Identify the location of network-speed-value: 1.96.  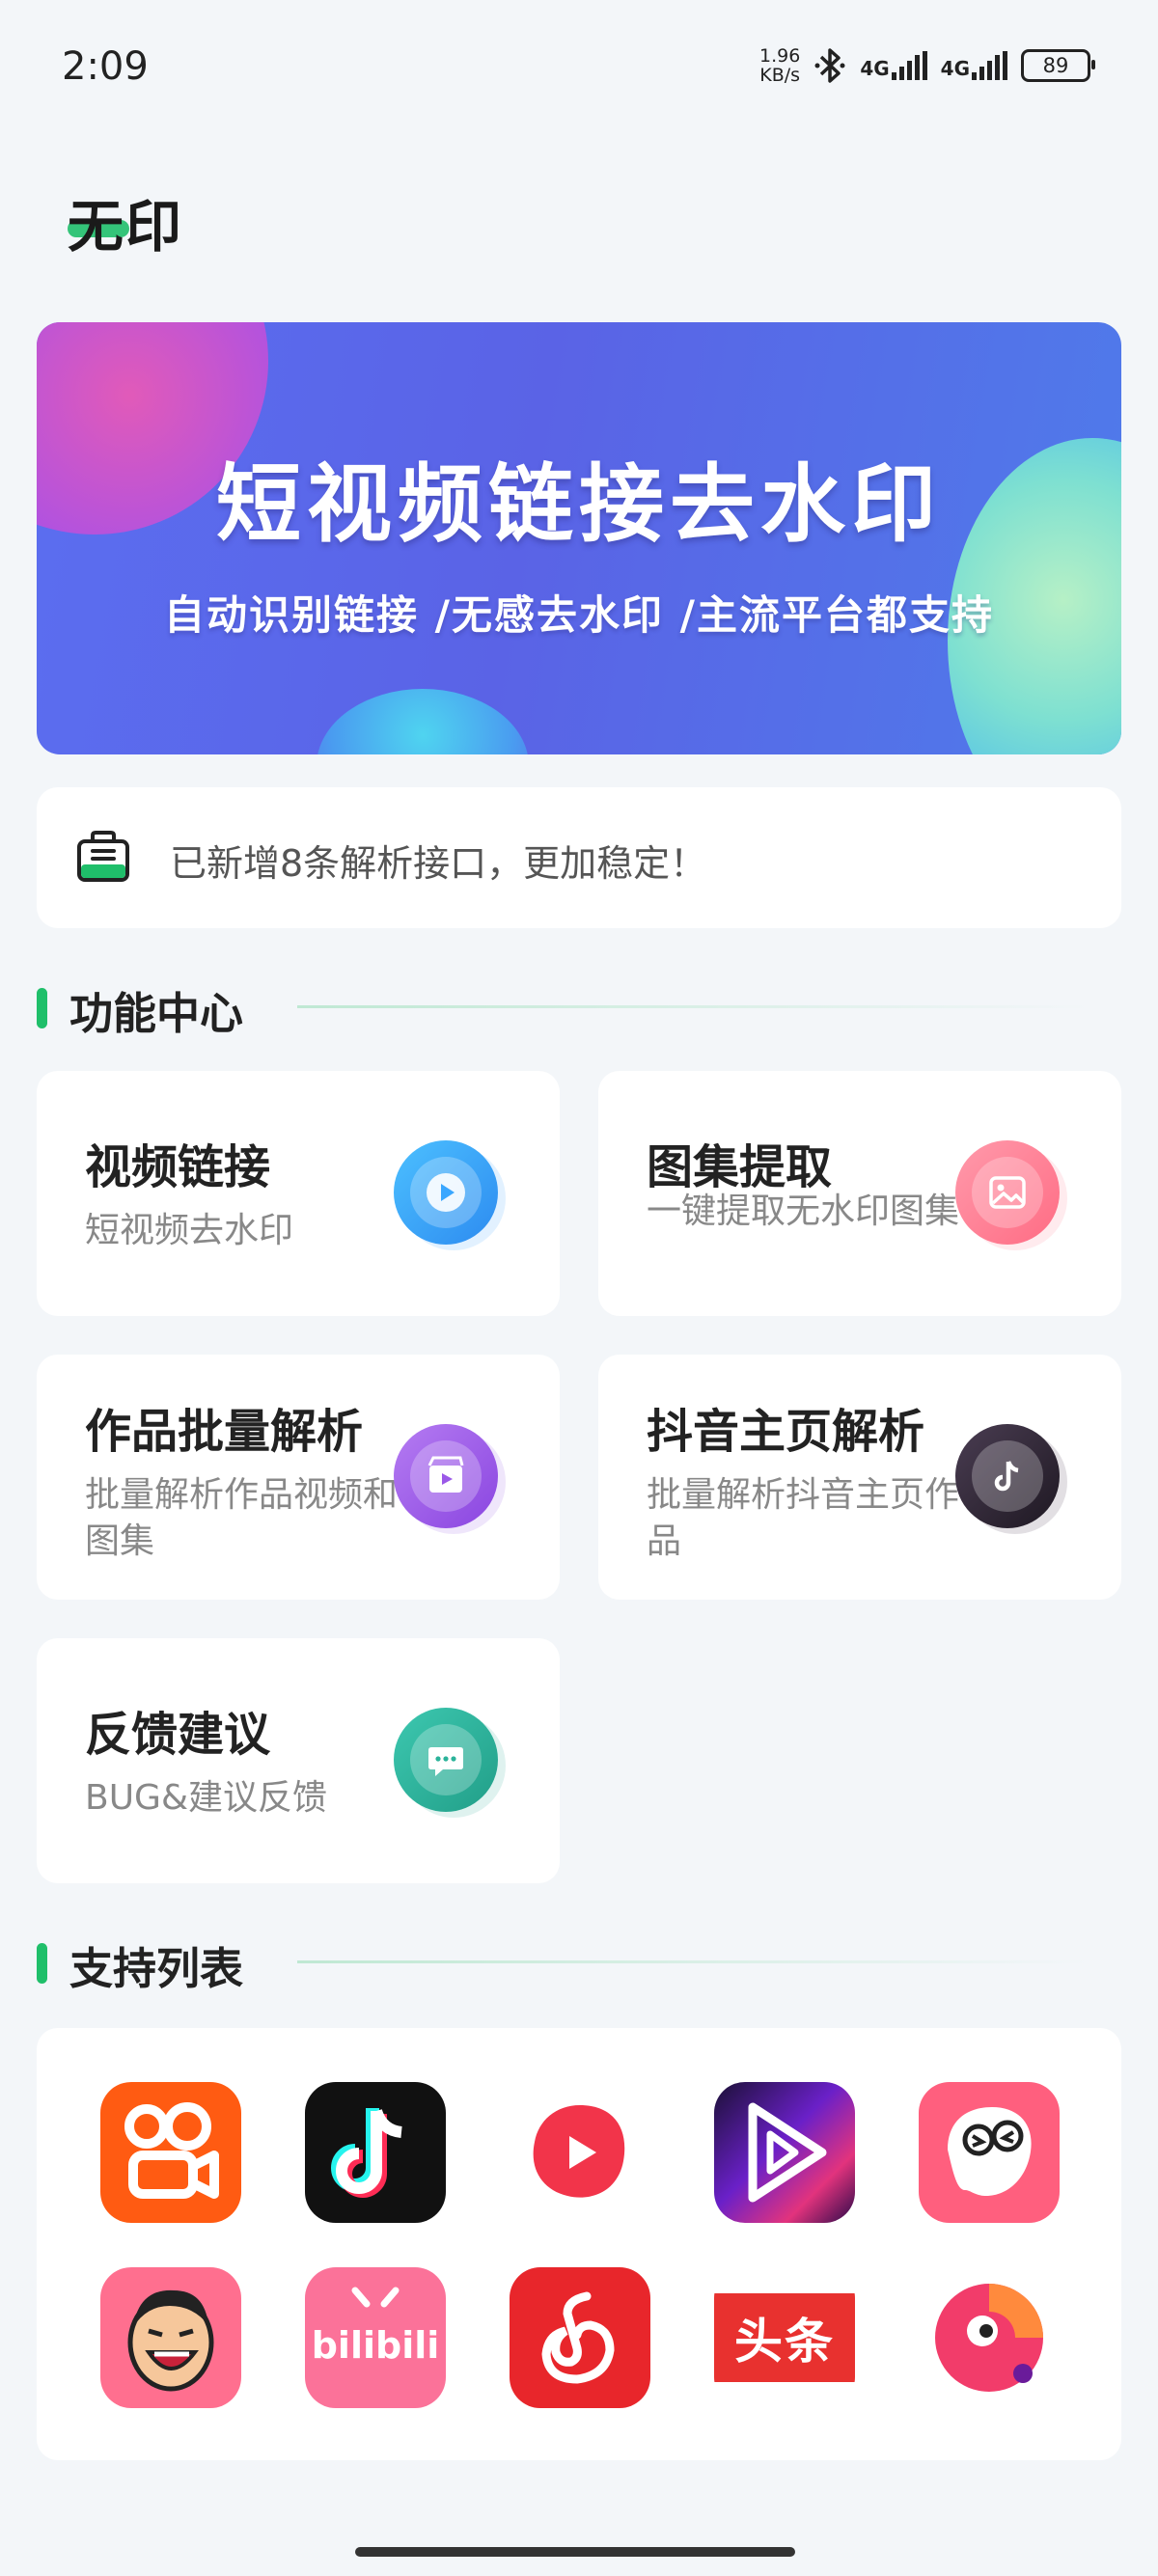
(780, 56).